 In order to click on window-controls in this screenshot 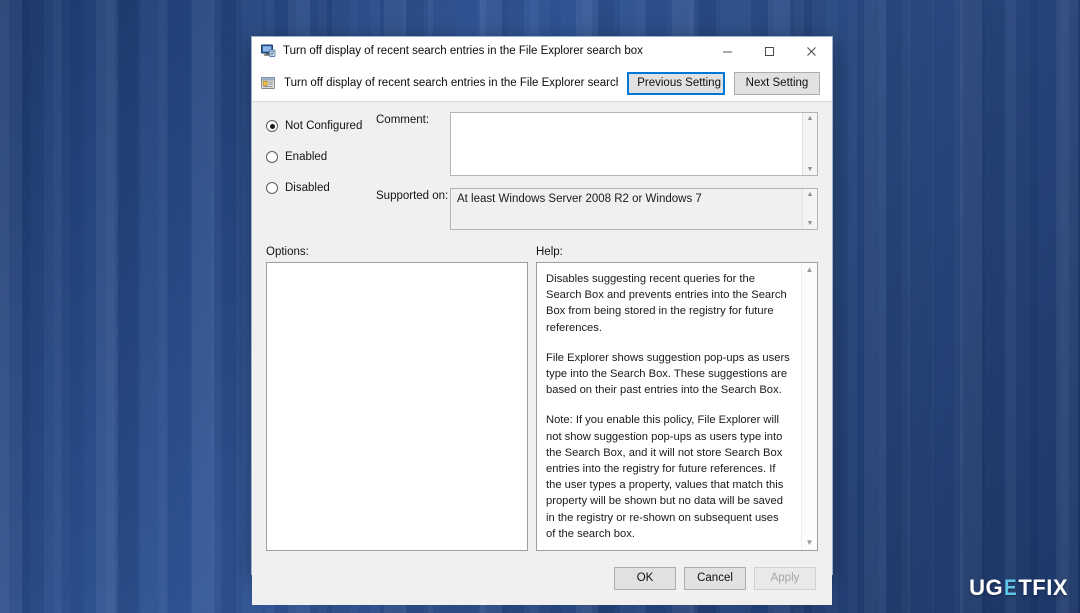, I will do `click(769, 51)`.